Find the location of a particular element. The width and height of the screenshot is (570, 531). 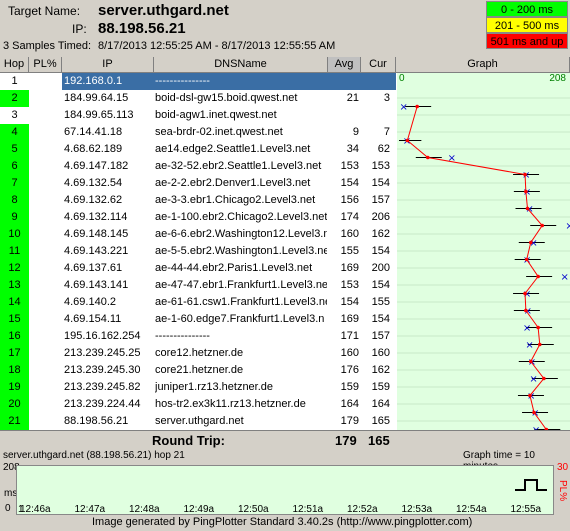

target-label: Target Name: is located at coordinates (44, 11).